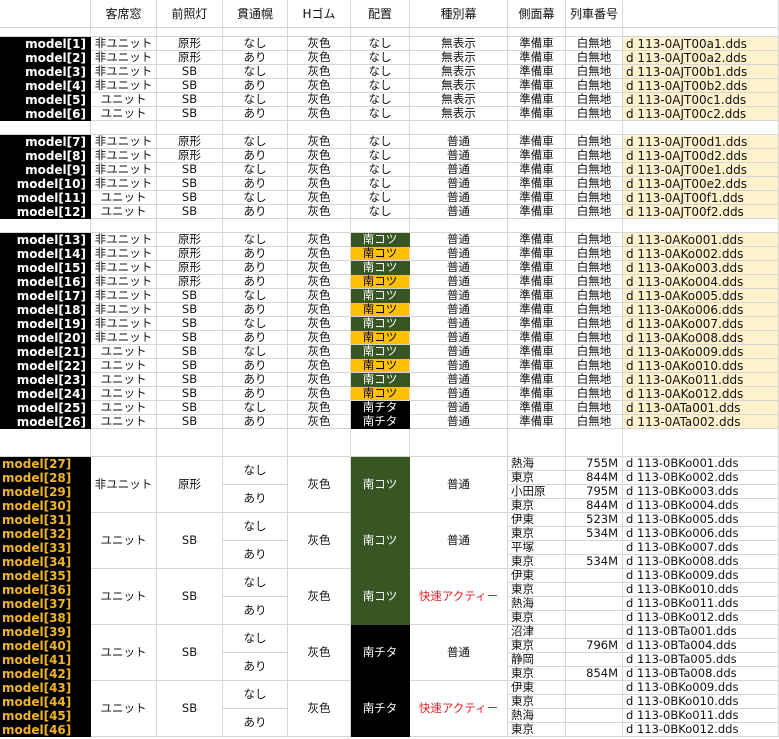 This screenshot has width=779, height=739. I want to click on file-name-cell: d 113-0BKo010.dds, so click(701, 590).